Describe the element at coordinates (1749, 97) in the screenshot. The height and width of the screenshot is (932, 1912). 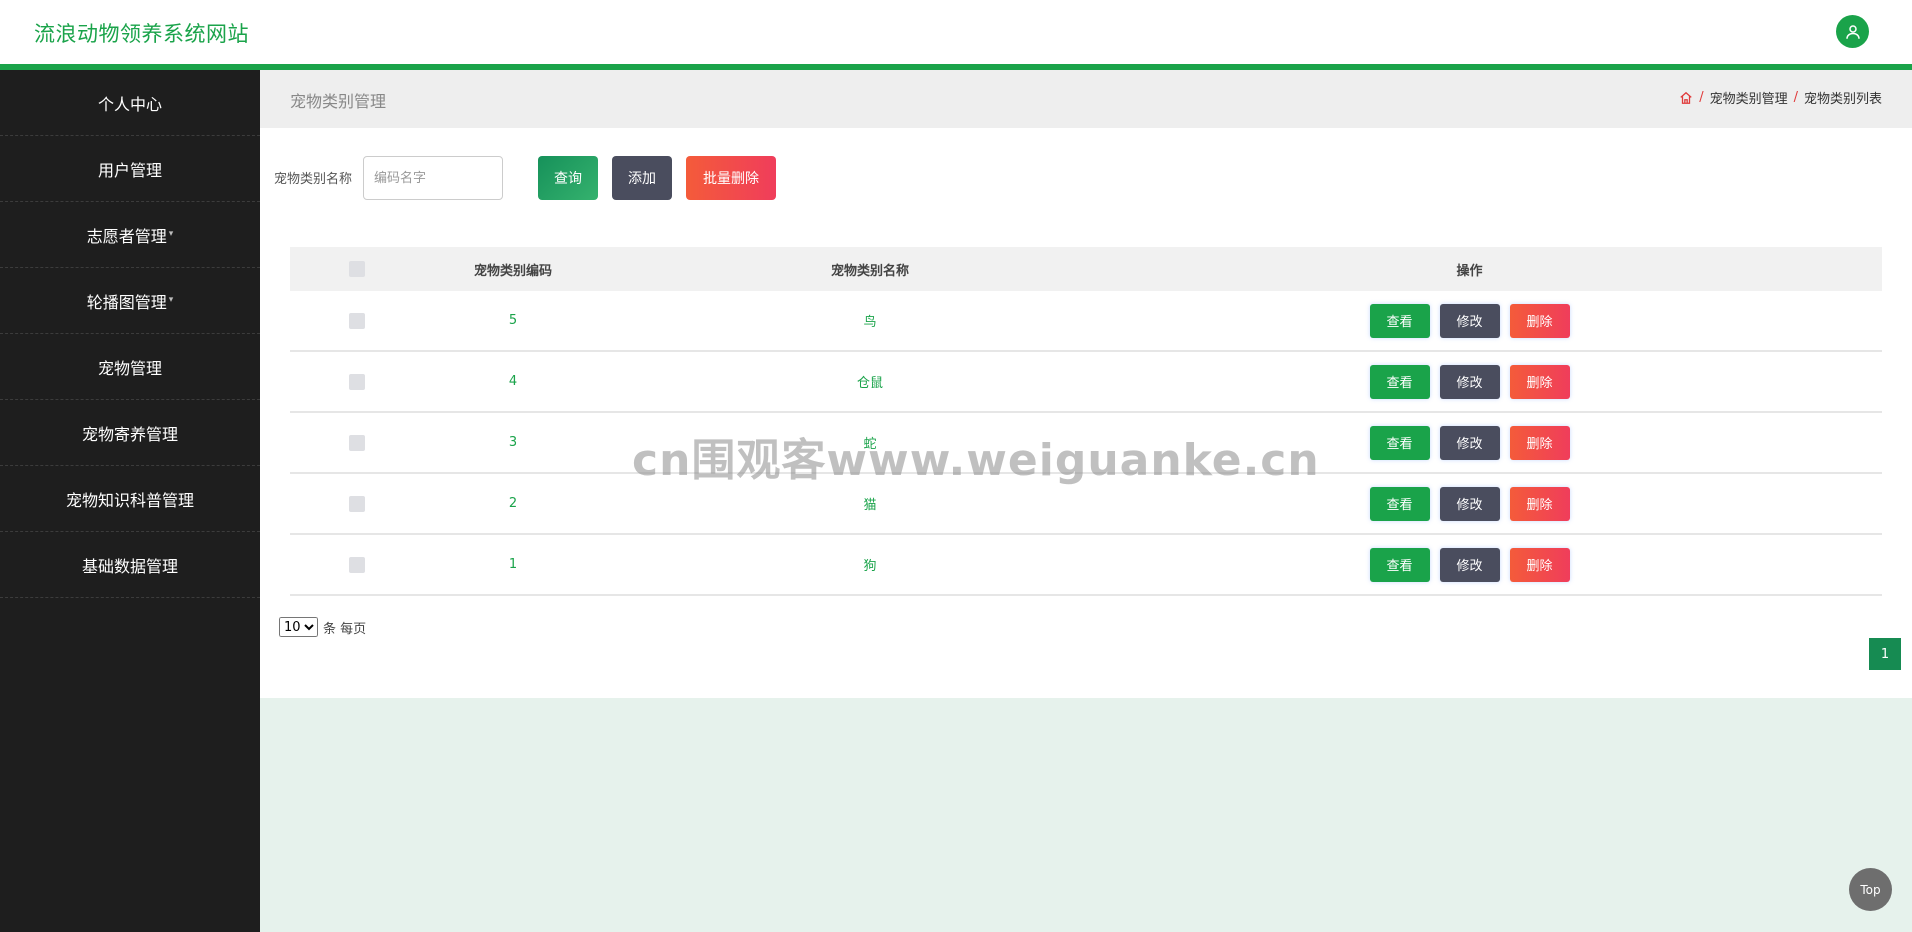
I see `breadcrumb-item: 宠物类别管理` at that location.